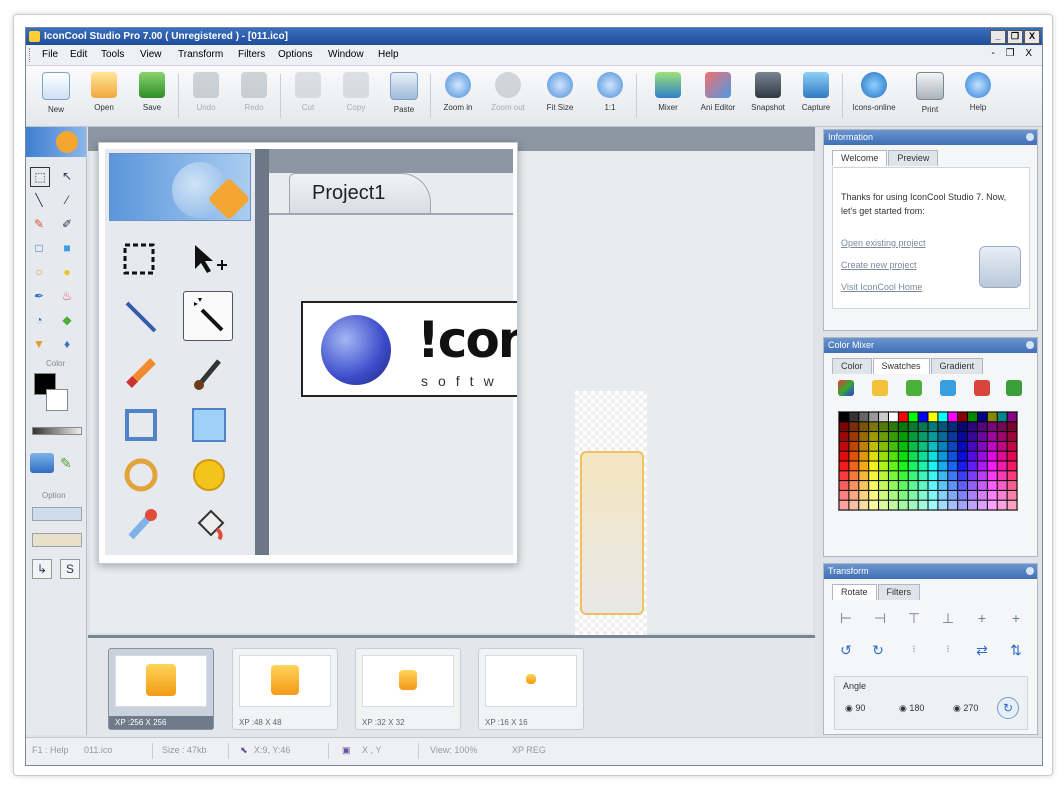  I want to click on background-color-swatch, so click(57, 400).